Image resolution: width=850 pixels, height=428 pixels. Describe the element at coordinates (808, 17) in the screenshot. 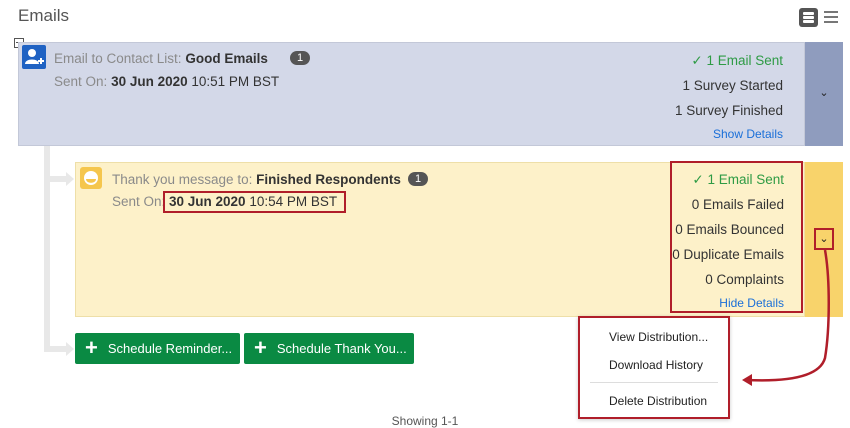

I see `stacked-view-icon` at that location.